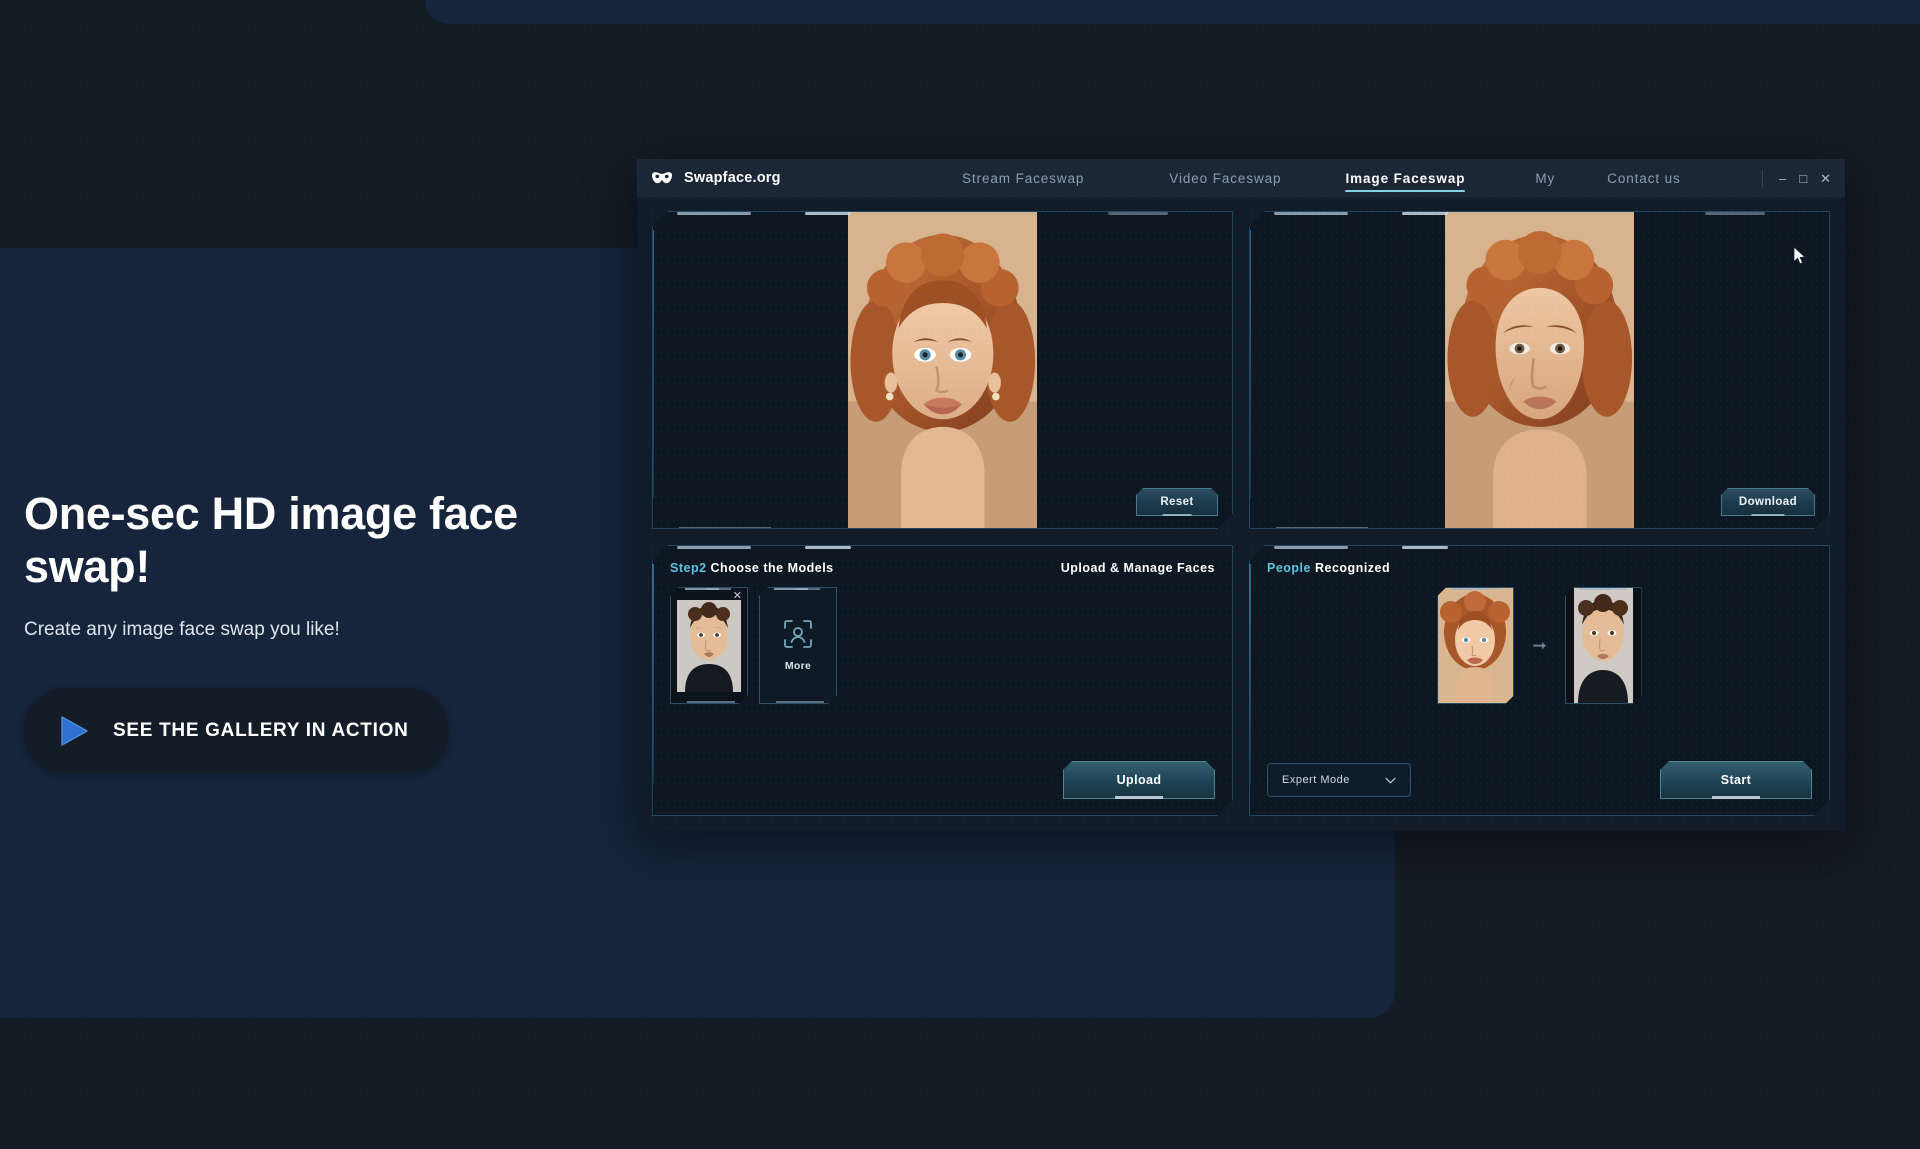 This screenshot has height=1149, width=1920. I want to click on recognized-panel-title: People Recognized, so click(1328, 568).